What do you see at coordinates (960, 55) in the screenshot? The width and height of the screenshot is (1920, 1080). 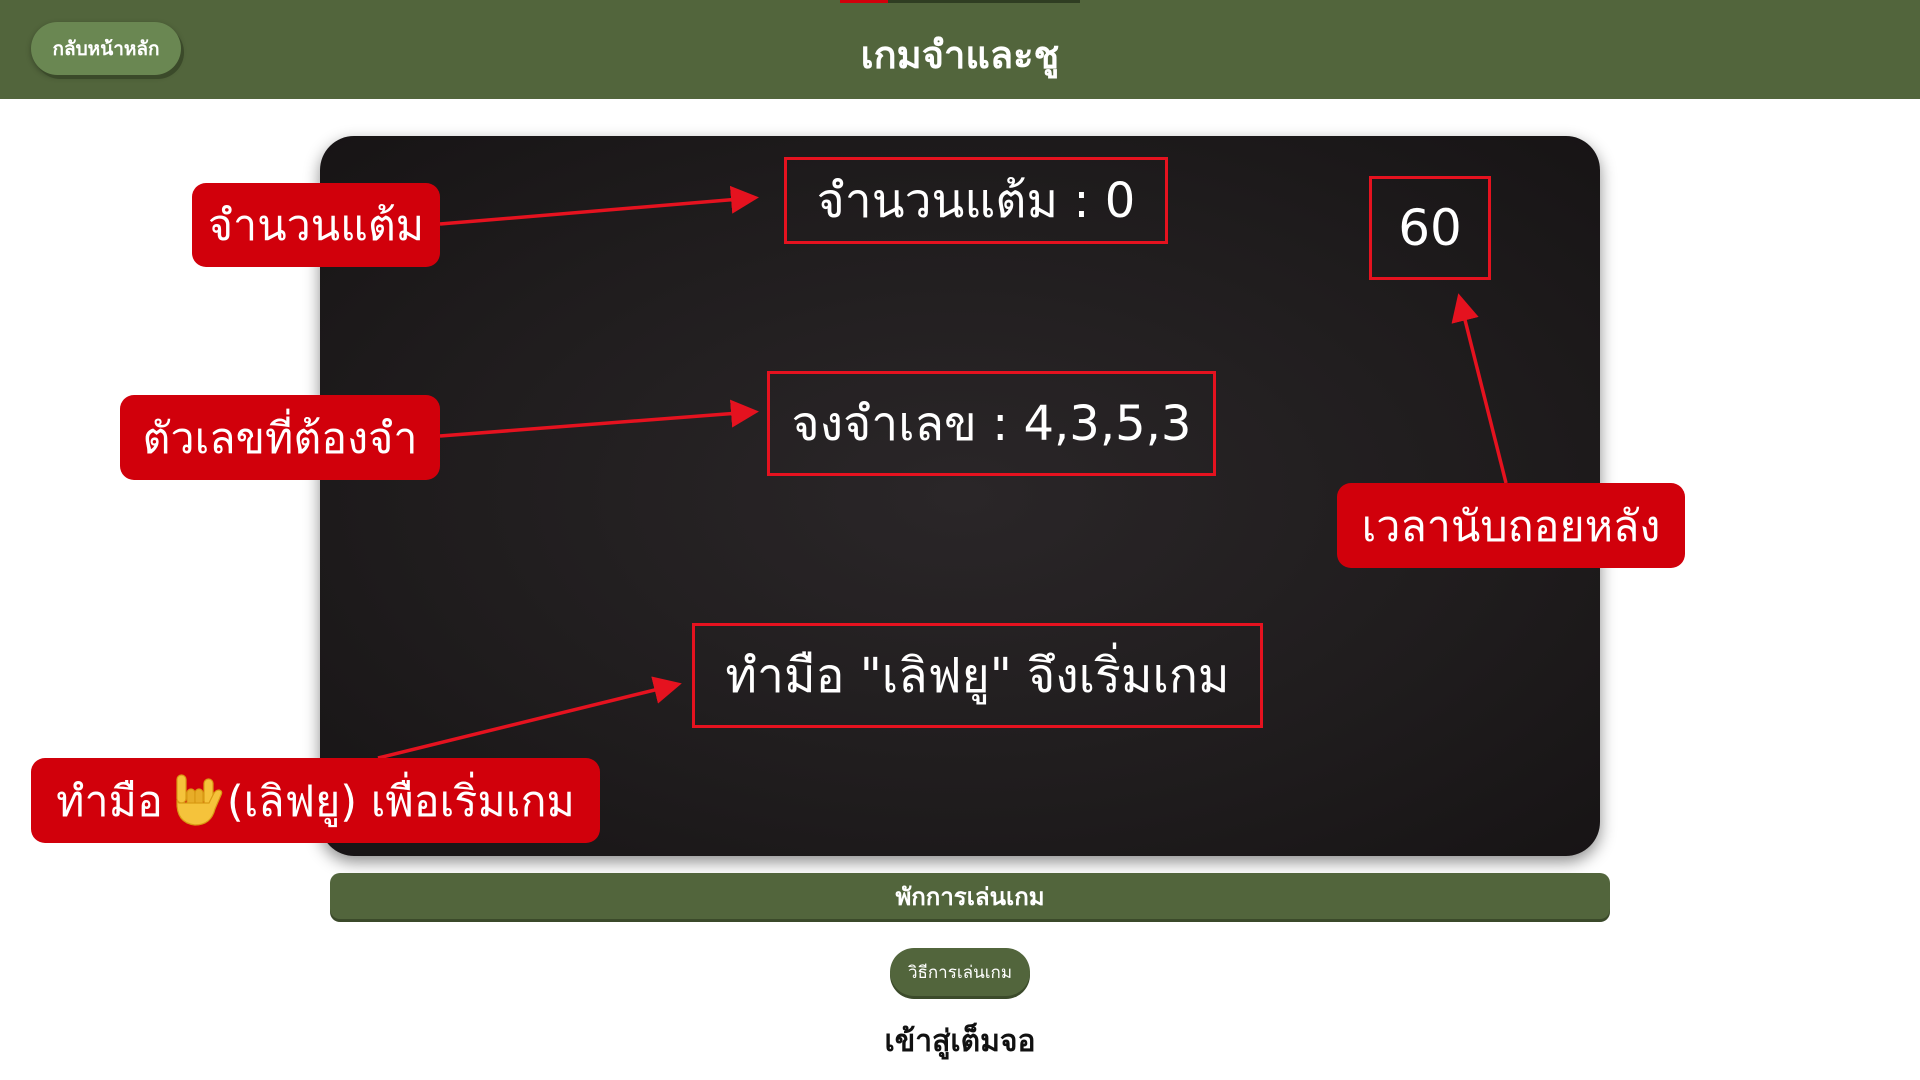 I see `page-title: เกมจำและชู` at bounding box center [960, 55].